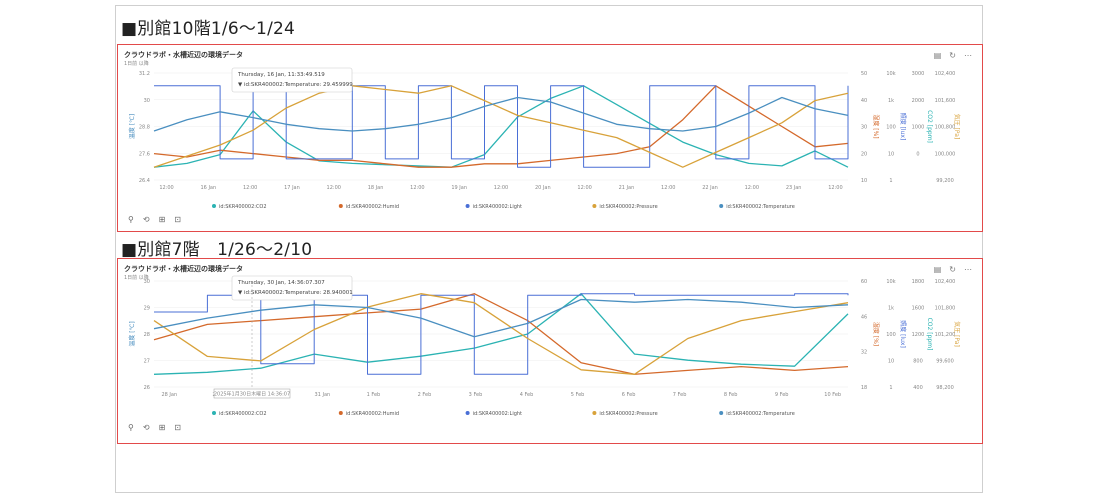 This screenshot has height=500, width=1100. Describe the element at coordinates (543, 188) in the screenshot. I see `x-tick-label: 20 Jan` at that location.